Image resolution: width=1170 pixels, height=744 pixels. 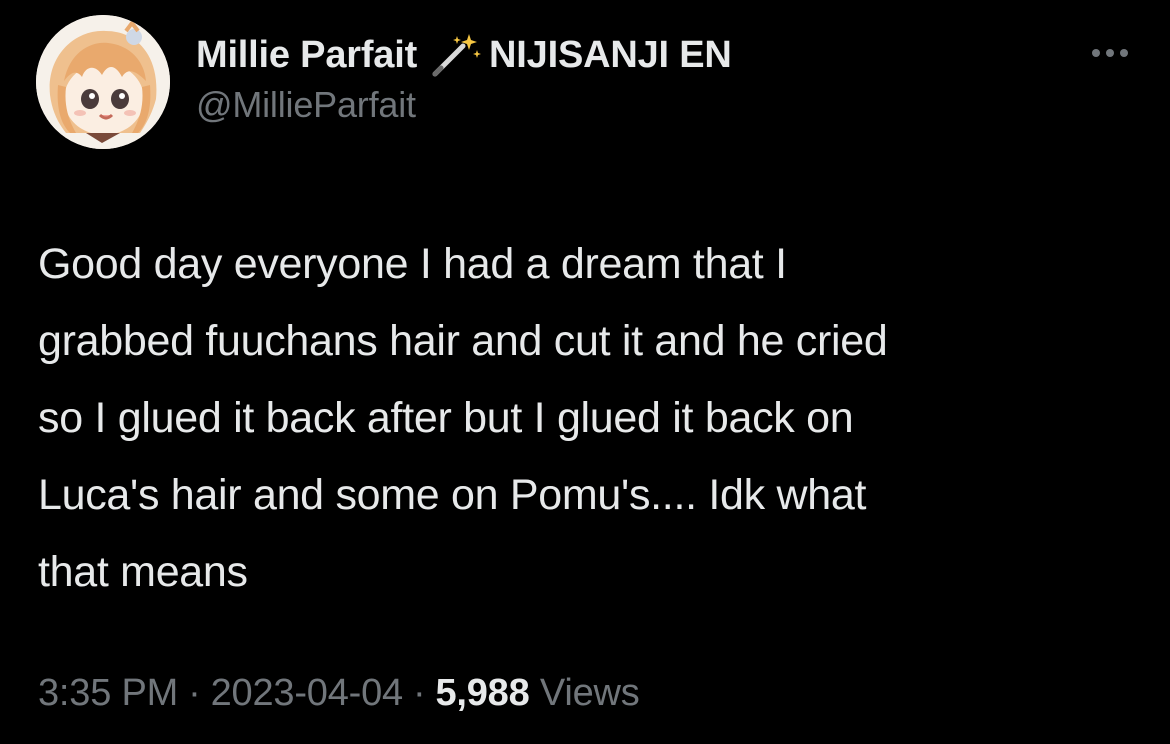 What do you see at coordinates (307, 693) in the screenshot?
I see `tweet-date: 2023-04-04` at bounding box center [307, 693].